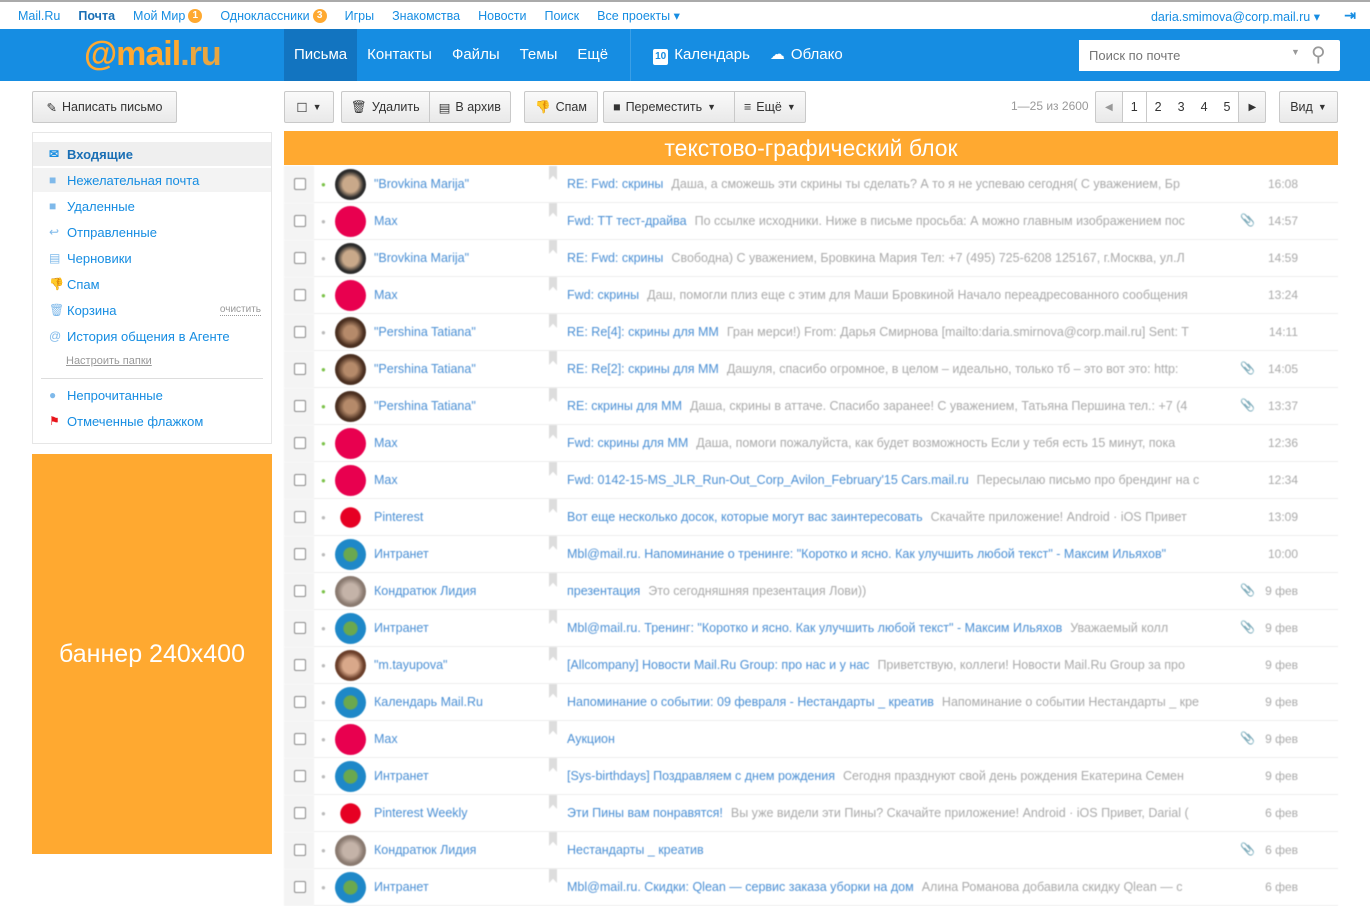  I want to click on folder-item: ↩ Отправленные, so click(152, 232).